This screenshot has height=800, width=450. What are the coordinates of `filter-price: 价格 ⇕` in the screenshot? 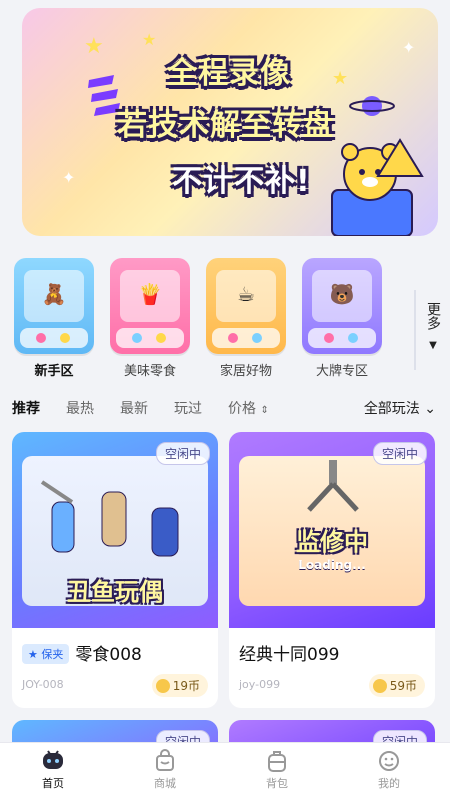 It's located at (248, 408).